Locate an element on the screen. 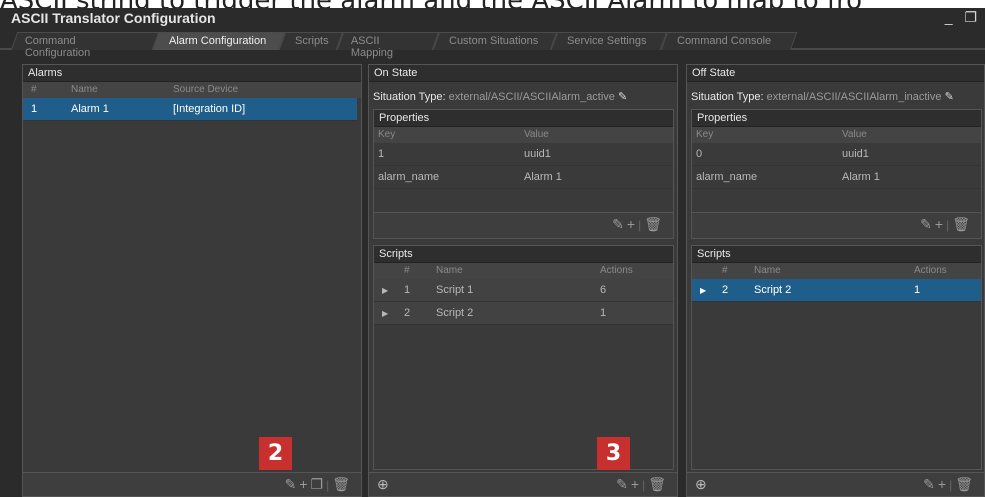 Image resolution: width=985 pixels, height=497 pixels. off-properties-toolbar: ✎+|🗑 is located at coordinates (946, 224).